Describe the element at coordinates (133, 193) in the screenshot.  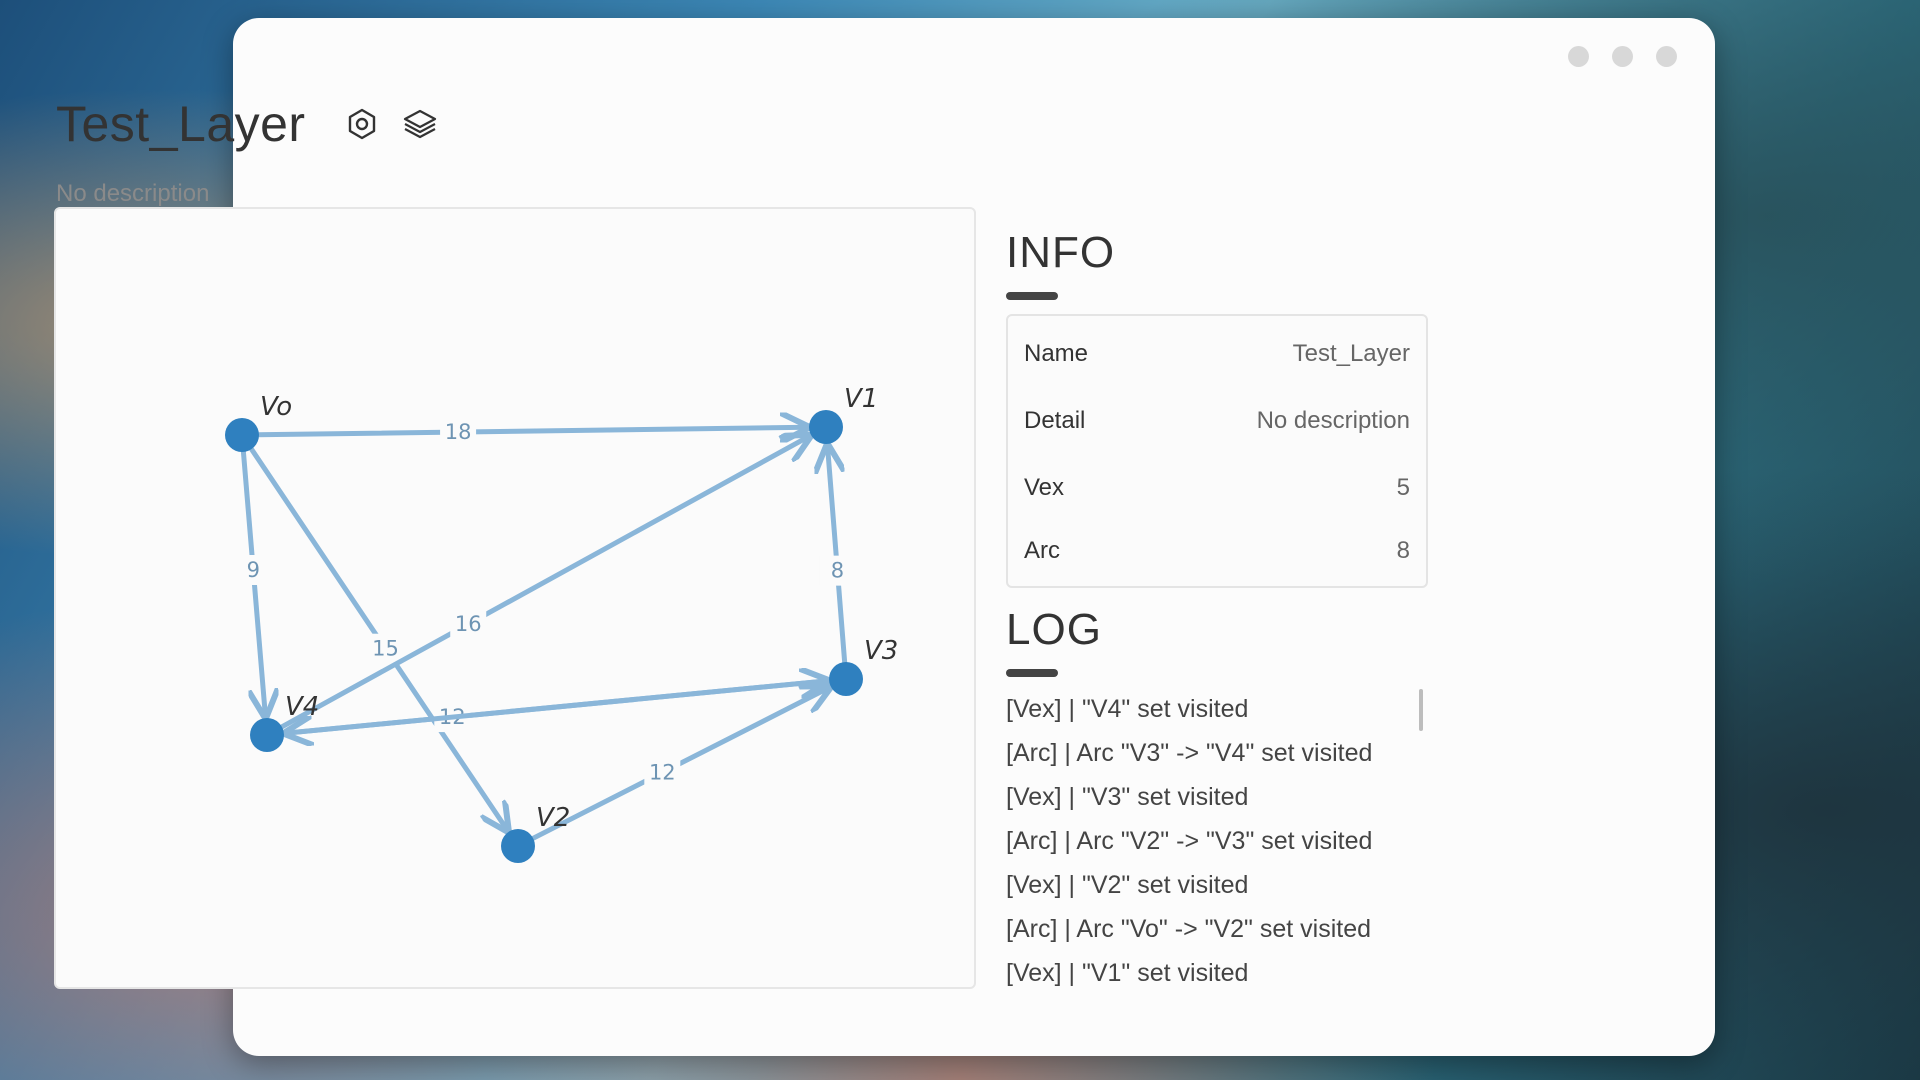
I see `page-description: No description` at that location.